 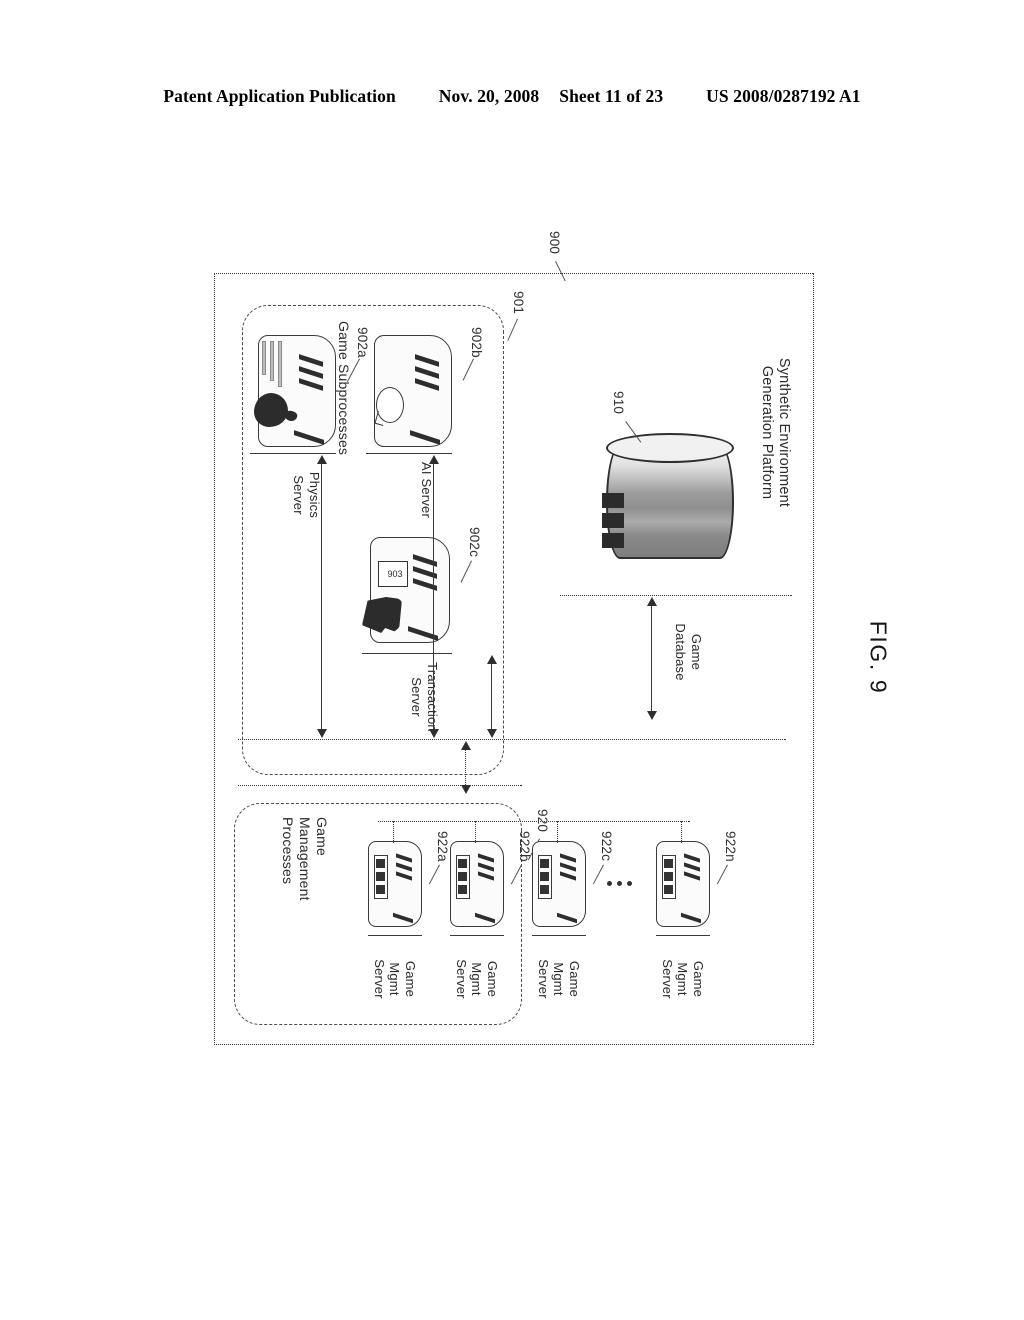 I want to click on mgmt-server-a-icon, so click(x=395, y=884).